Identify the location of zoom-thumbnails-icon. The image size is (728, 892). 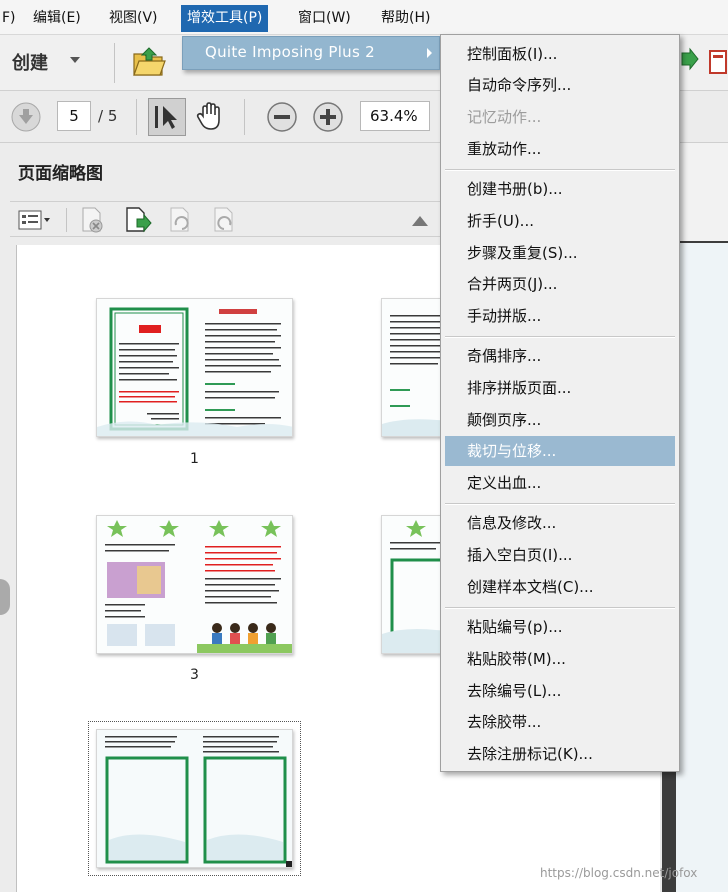
(420, 221).